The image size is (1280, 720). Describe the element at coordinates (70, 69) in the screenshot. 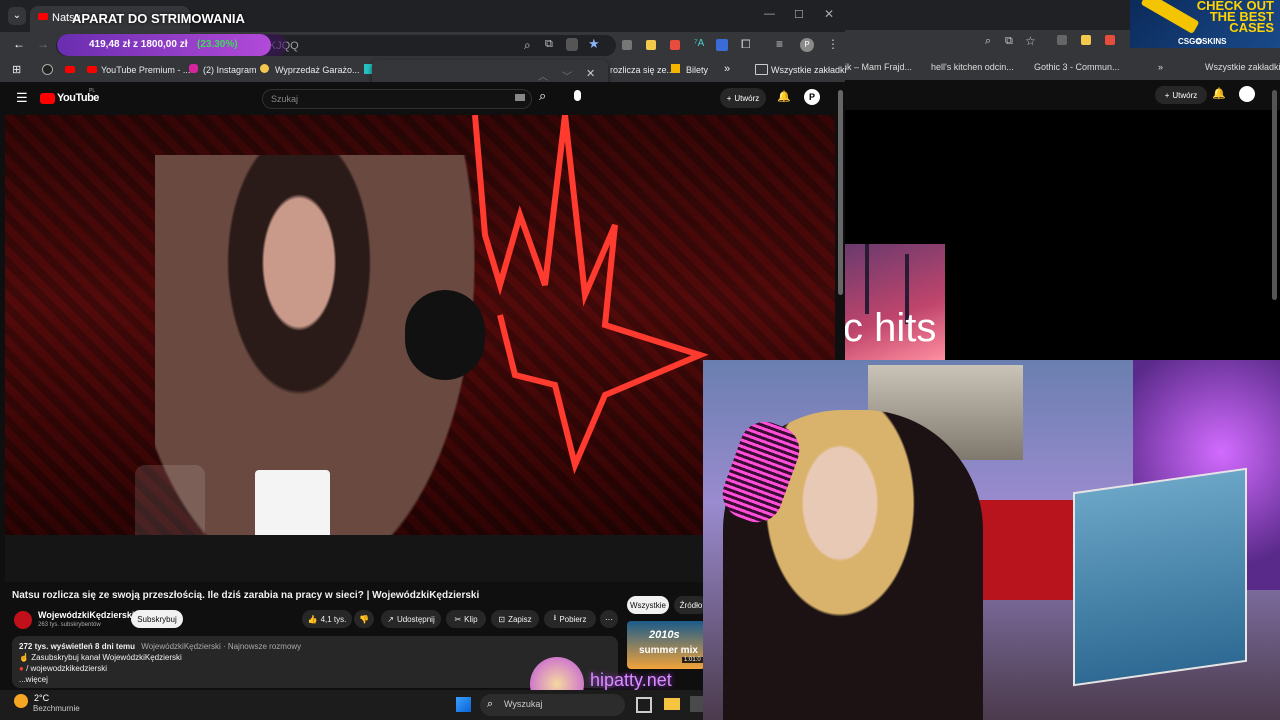

I see `youtube-favicon-icon` at that location.